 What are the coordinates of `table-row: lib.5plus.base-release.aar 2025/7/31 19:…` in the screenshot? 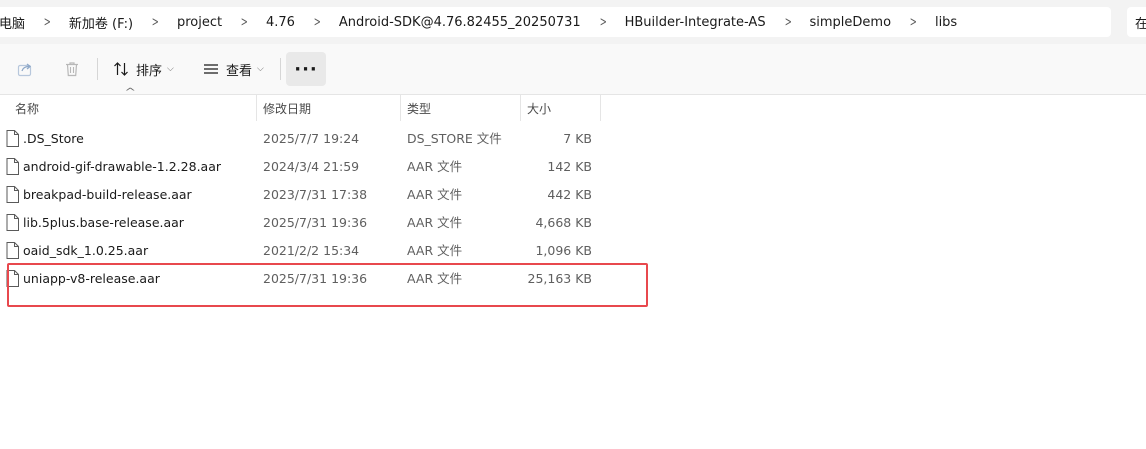 It's located at (300, 223).